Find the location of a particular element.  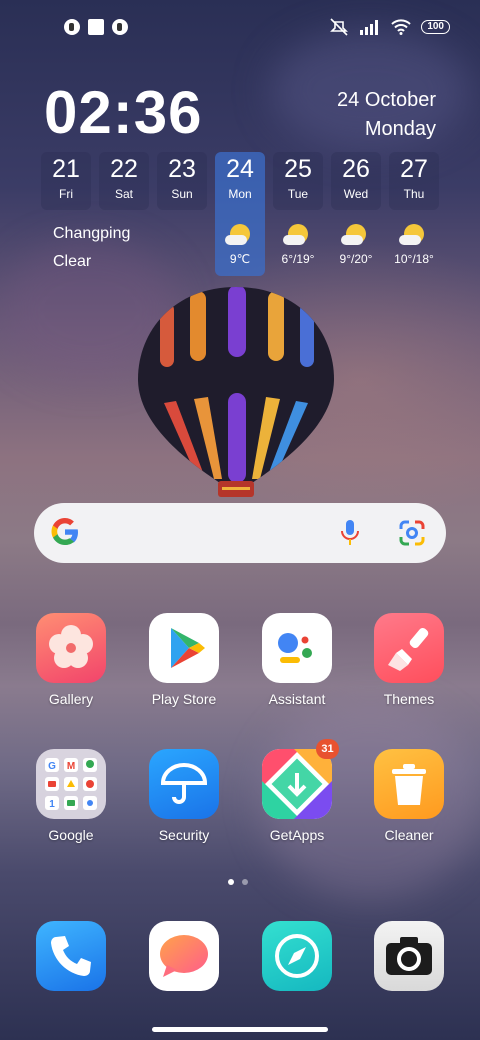

browser-icon is located at coordinates (297, 956).